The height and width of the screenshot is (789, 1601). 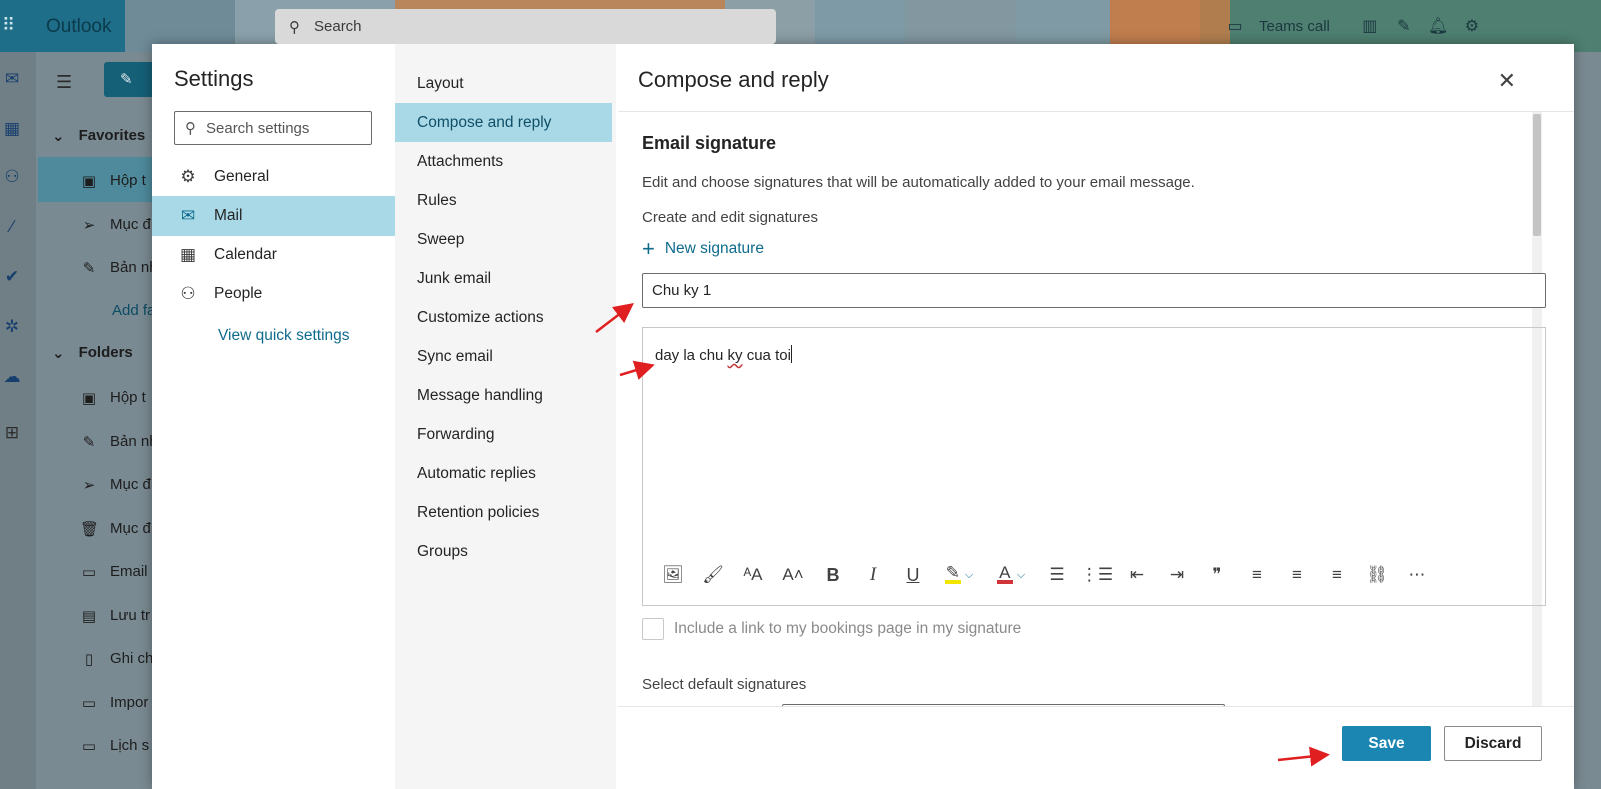 What do you see at coordinates (503, 161) in the screenshot?
I see `section-attachments: Attachments` at bounding box center [503, 161].